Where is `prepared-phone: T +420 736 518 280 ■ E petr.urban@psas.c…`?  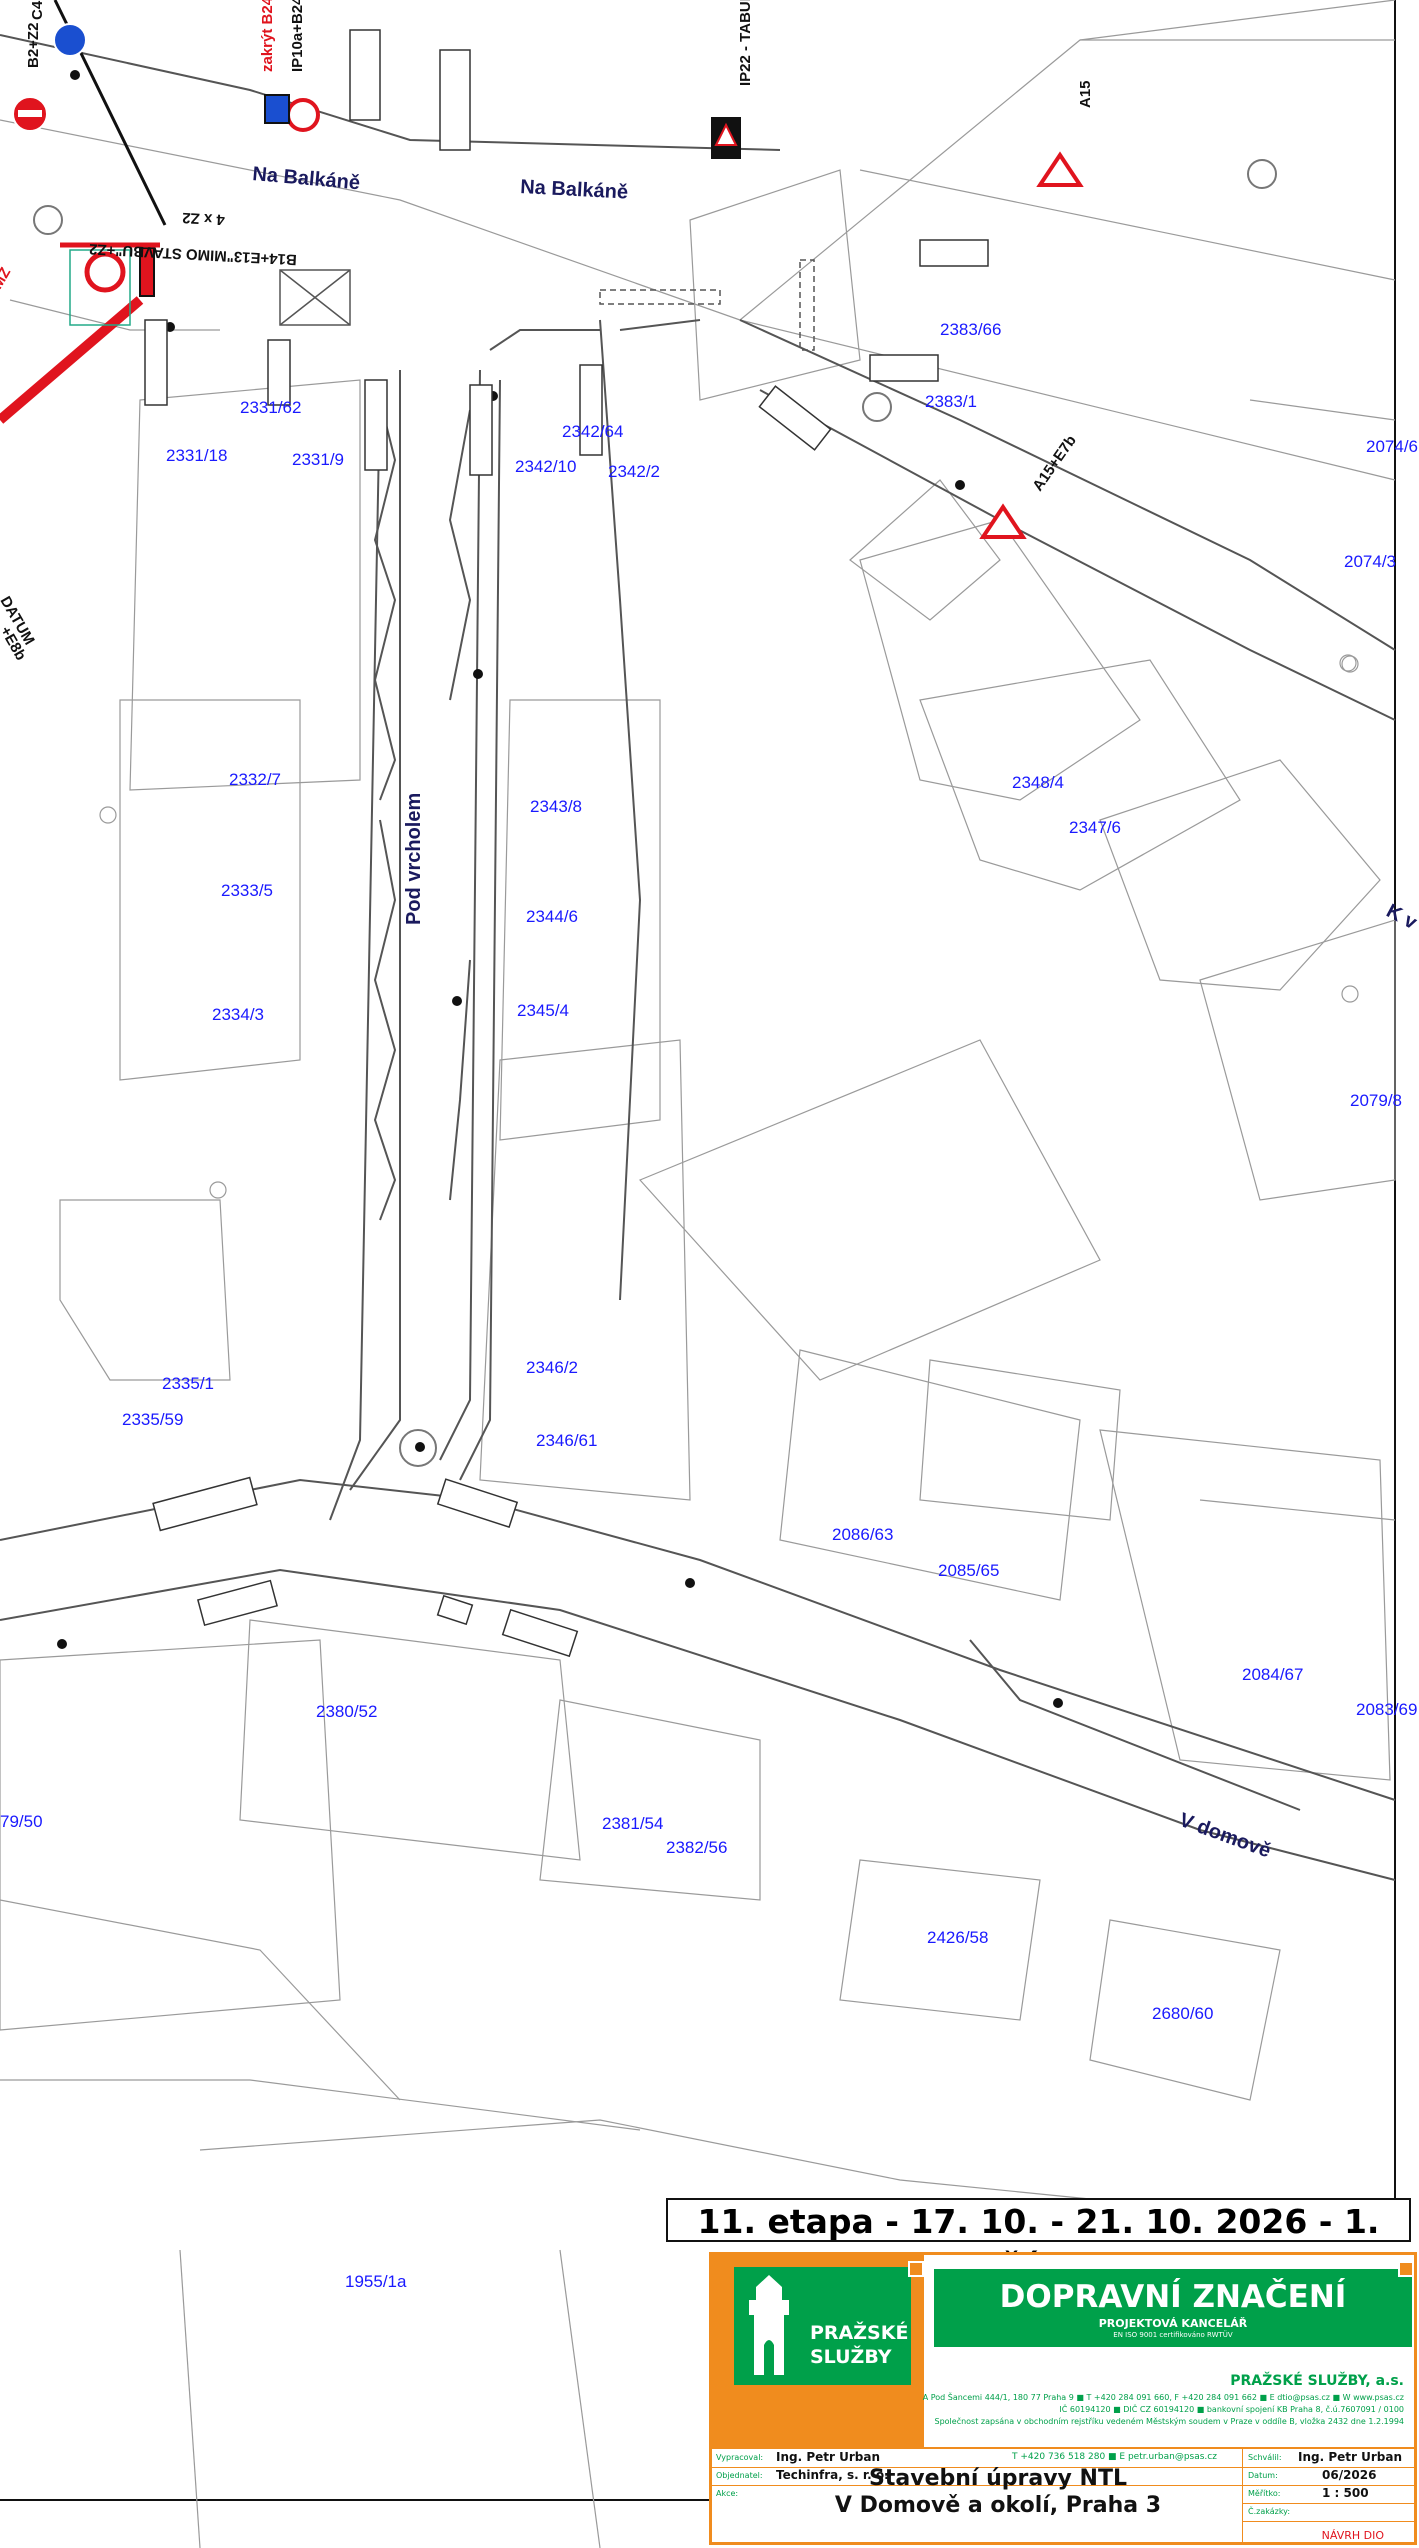
prepared-phone: T +420 736 518 280 ■ E petr.urban@psas.c… is located at coordinates (1114, 2457).